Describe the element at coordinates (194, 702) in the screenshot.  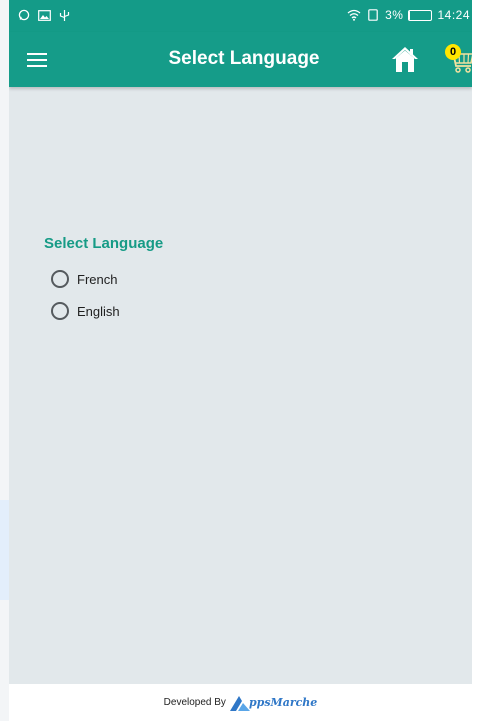
I see `footer-prefix: Developed By` at that location.